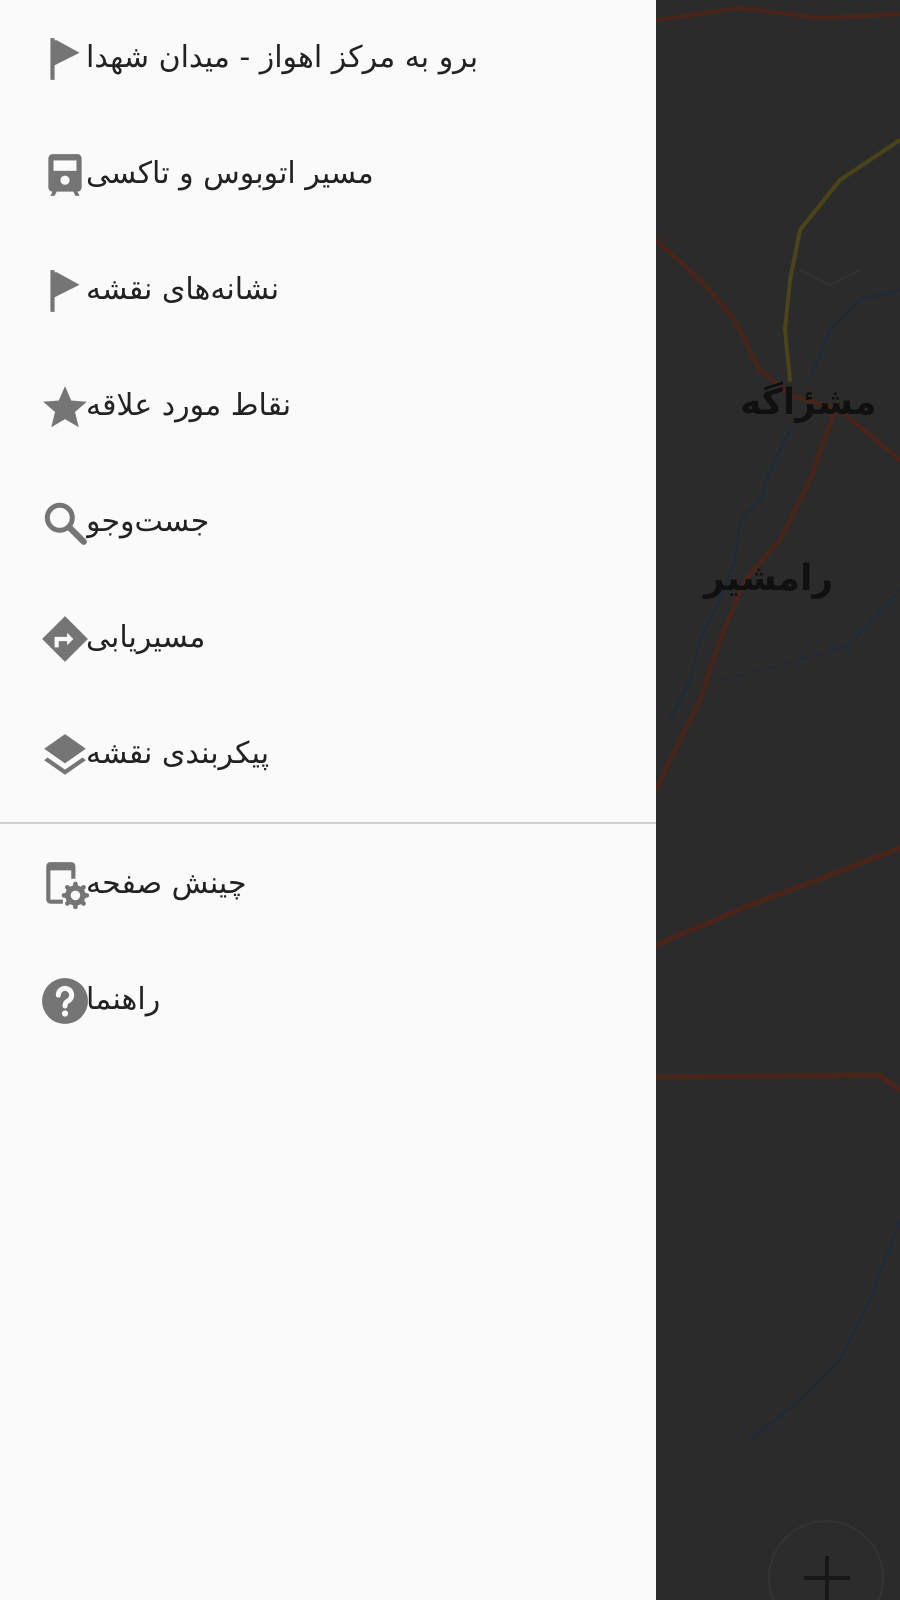 The width and height of the screenshot is (900, 1600). What do you see at coordinates (328, 638) in the screenshot?
I see `menu-item-routing: مسیریابی` at bounding box center [328, 638].